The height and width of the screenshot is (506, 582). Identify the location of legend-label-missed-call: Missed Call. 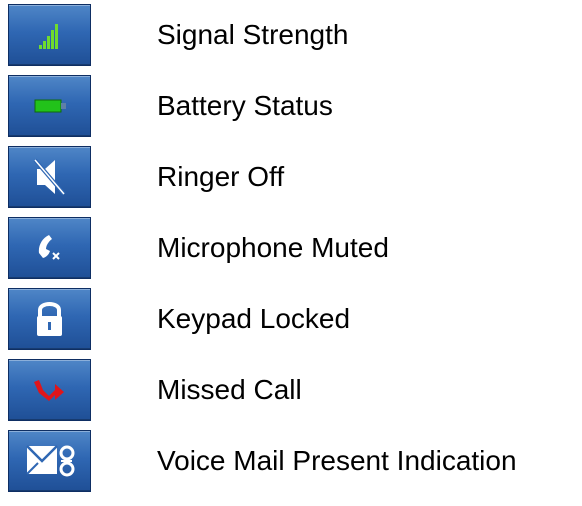
(229, 389).